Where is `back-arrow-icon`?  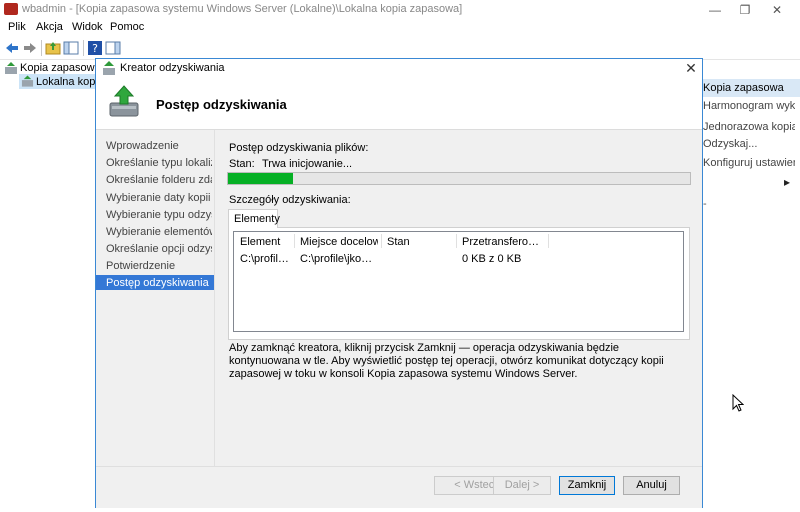 back-arrow-icon is located at coordinates (12, 48).